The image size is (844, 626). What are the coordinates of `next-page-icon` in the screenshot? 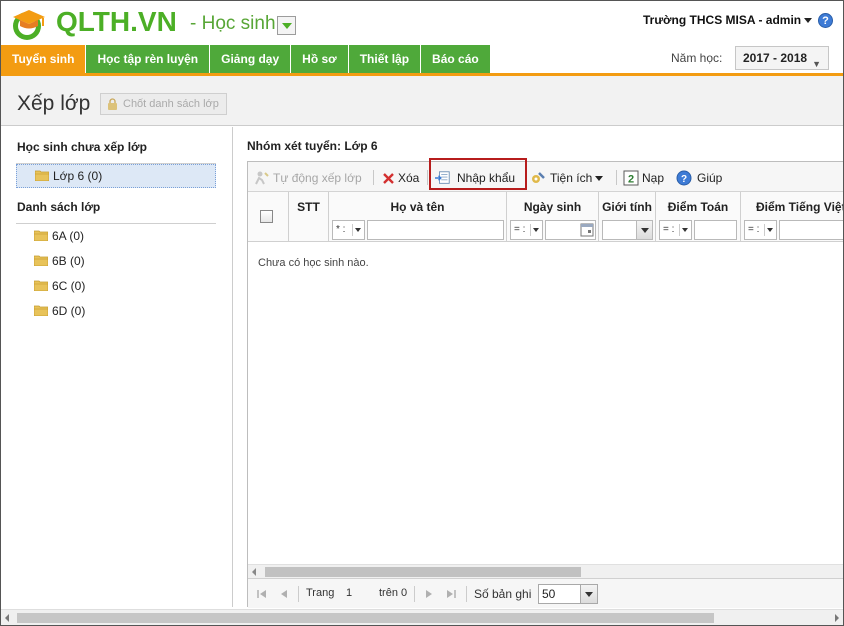 It's located at (429, 594).